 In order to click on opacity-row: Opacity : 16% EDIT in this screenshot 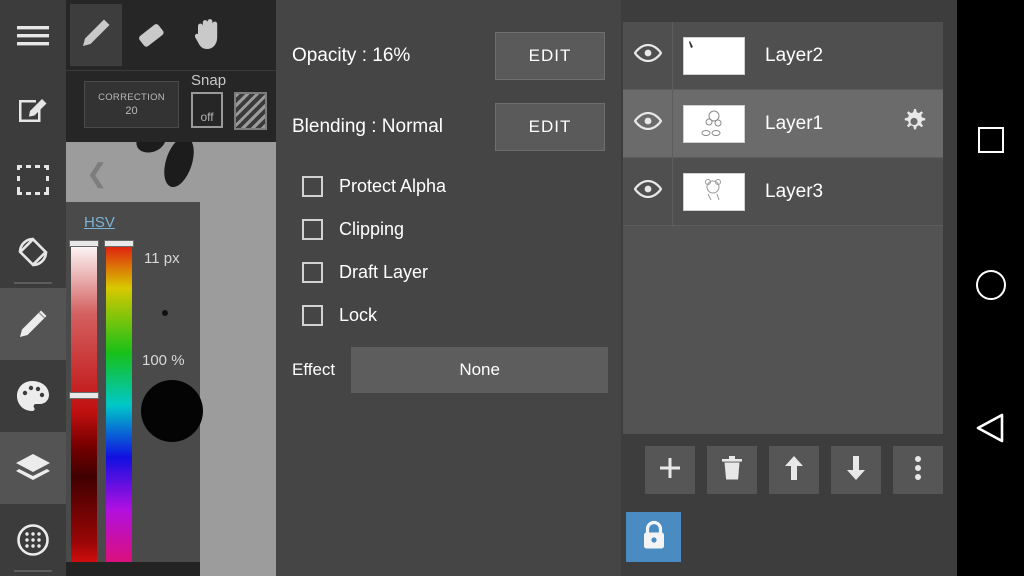, I will do `click(448, 56)`.